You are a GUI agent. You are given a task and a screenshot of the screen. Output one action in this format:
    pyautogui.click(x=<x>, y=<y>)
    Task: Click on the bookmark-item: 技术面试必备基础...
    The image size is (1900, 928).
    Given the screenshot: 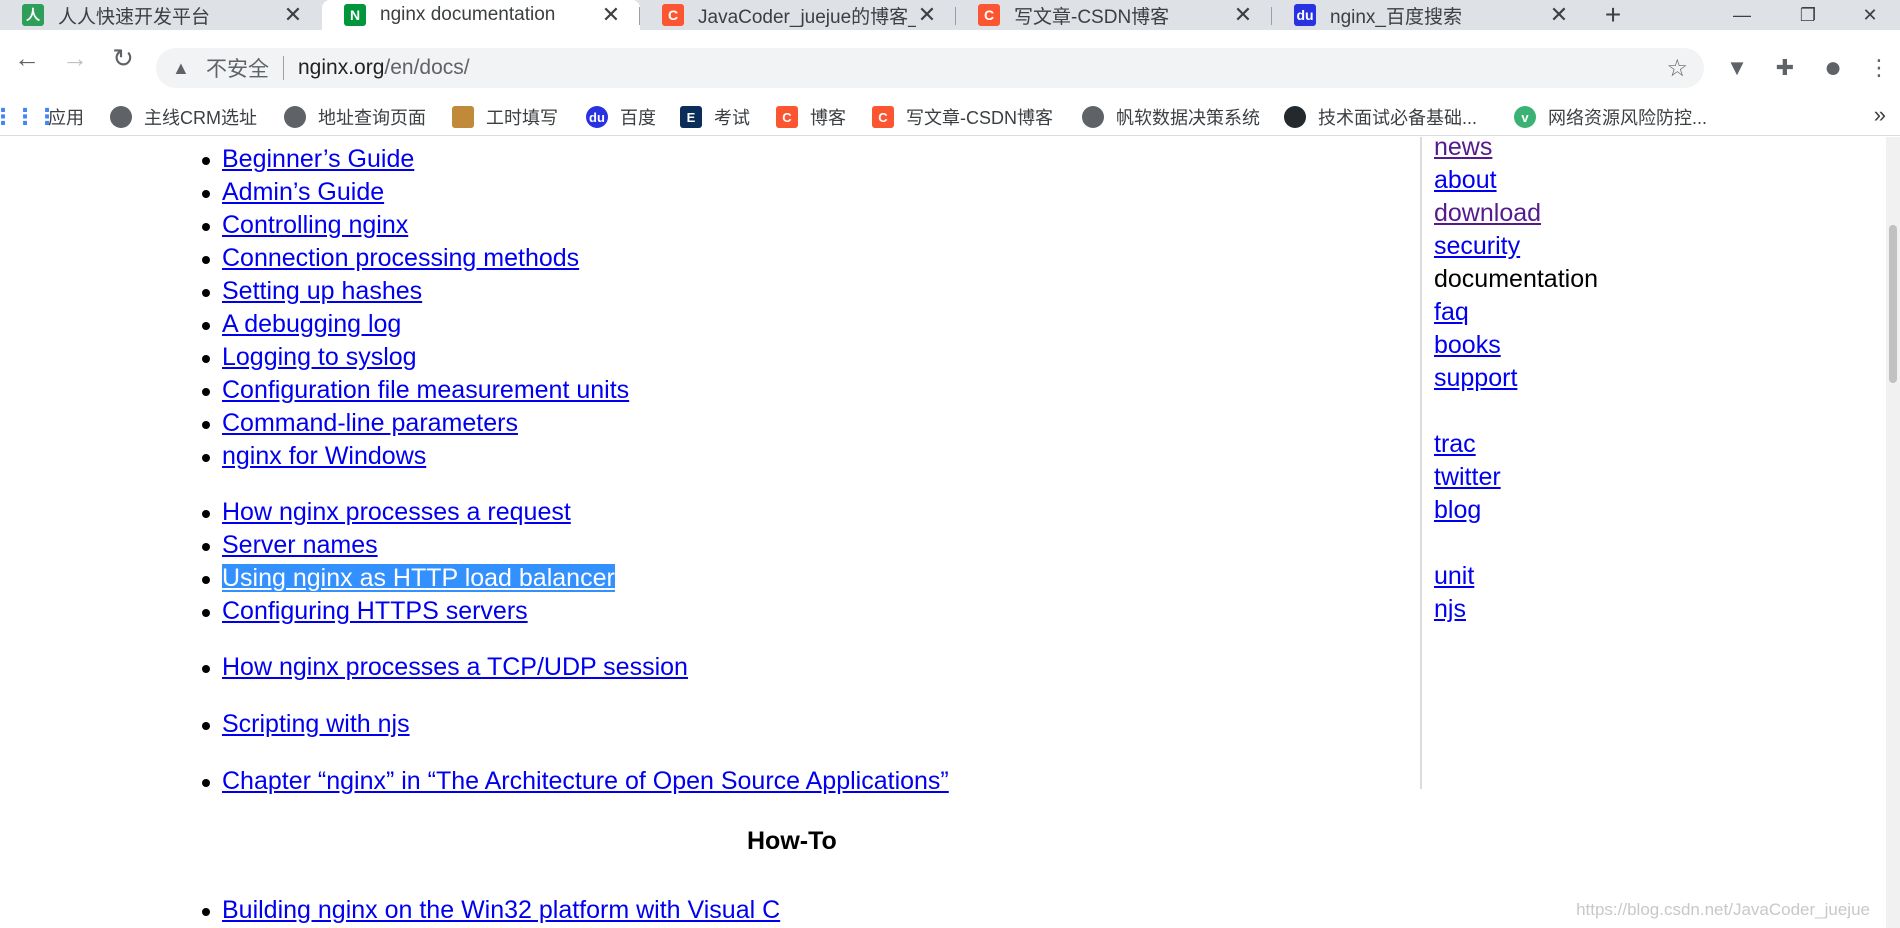 What is the action you would take?
    pyautogui.click(x=1380, y=117)
    